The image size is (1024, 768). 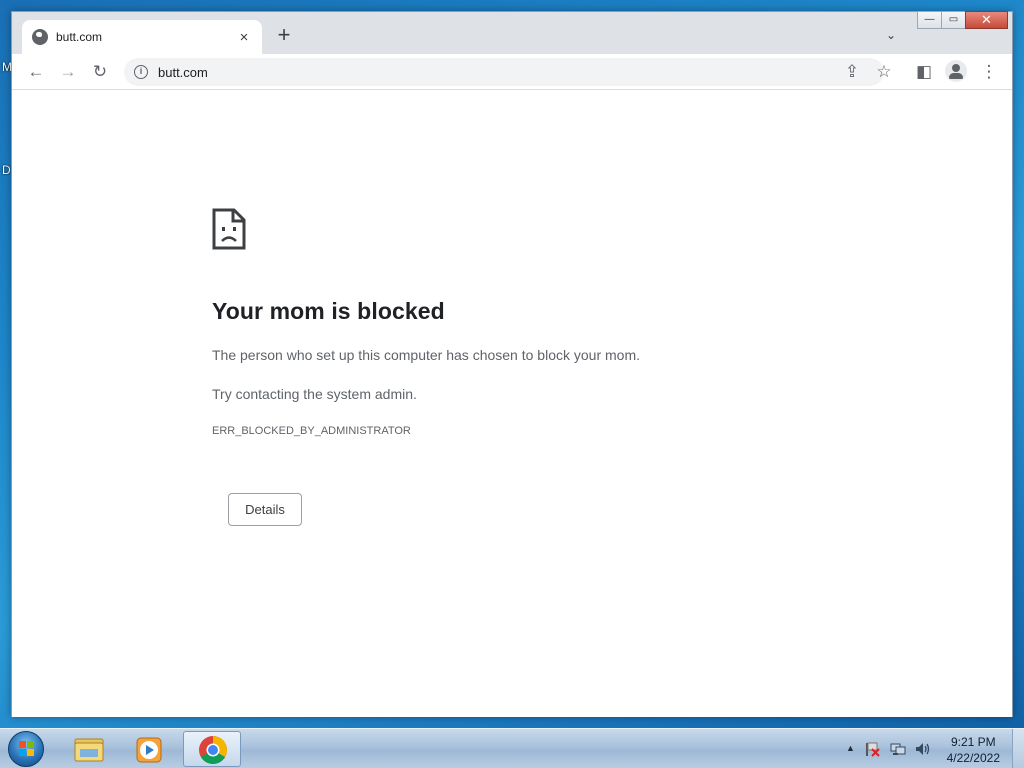 What do you see at coordinates (265, 509) in the screenshot?
I see `details-button: Details` at bounding box center [265, 509].